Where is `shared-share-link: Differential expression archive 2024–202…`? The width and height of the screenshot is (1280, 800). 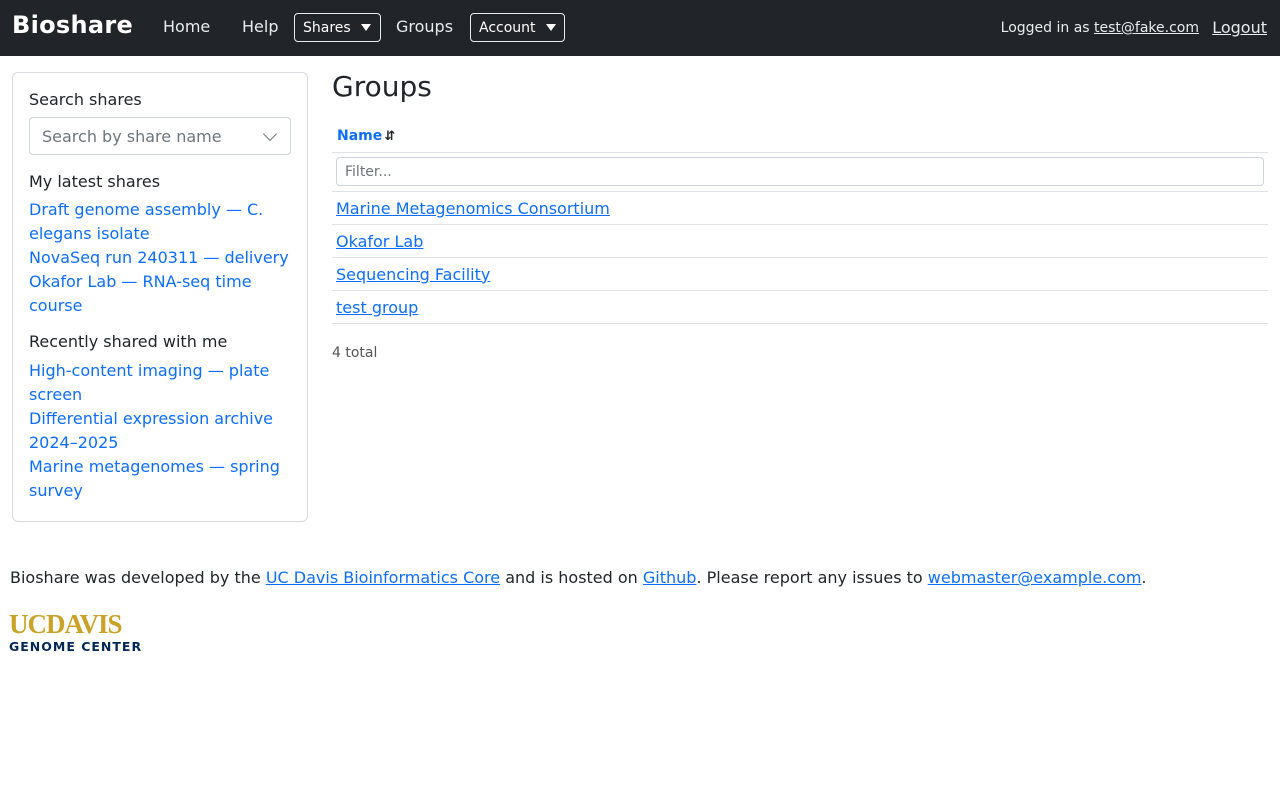
shared-share-link: Differential expression archive 2024–202… is located at coordinates (160, 431).